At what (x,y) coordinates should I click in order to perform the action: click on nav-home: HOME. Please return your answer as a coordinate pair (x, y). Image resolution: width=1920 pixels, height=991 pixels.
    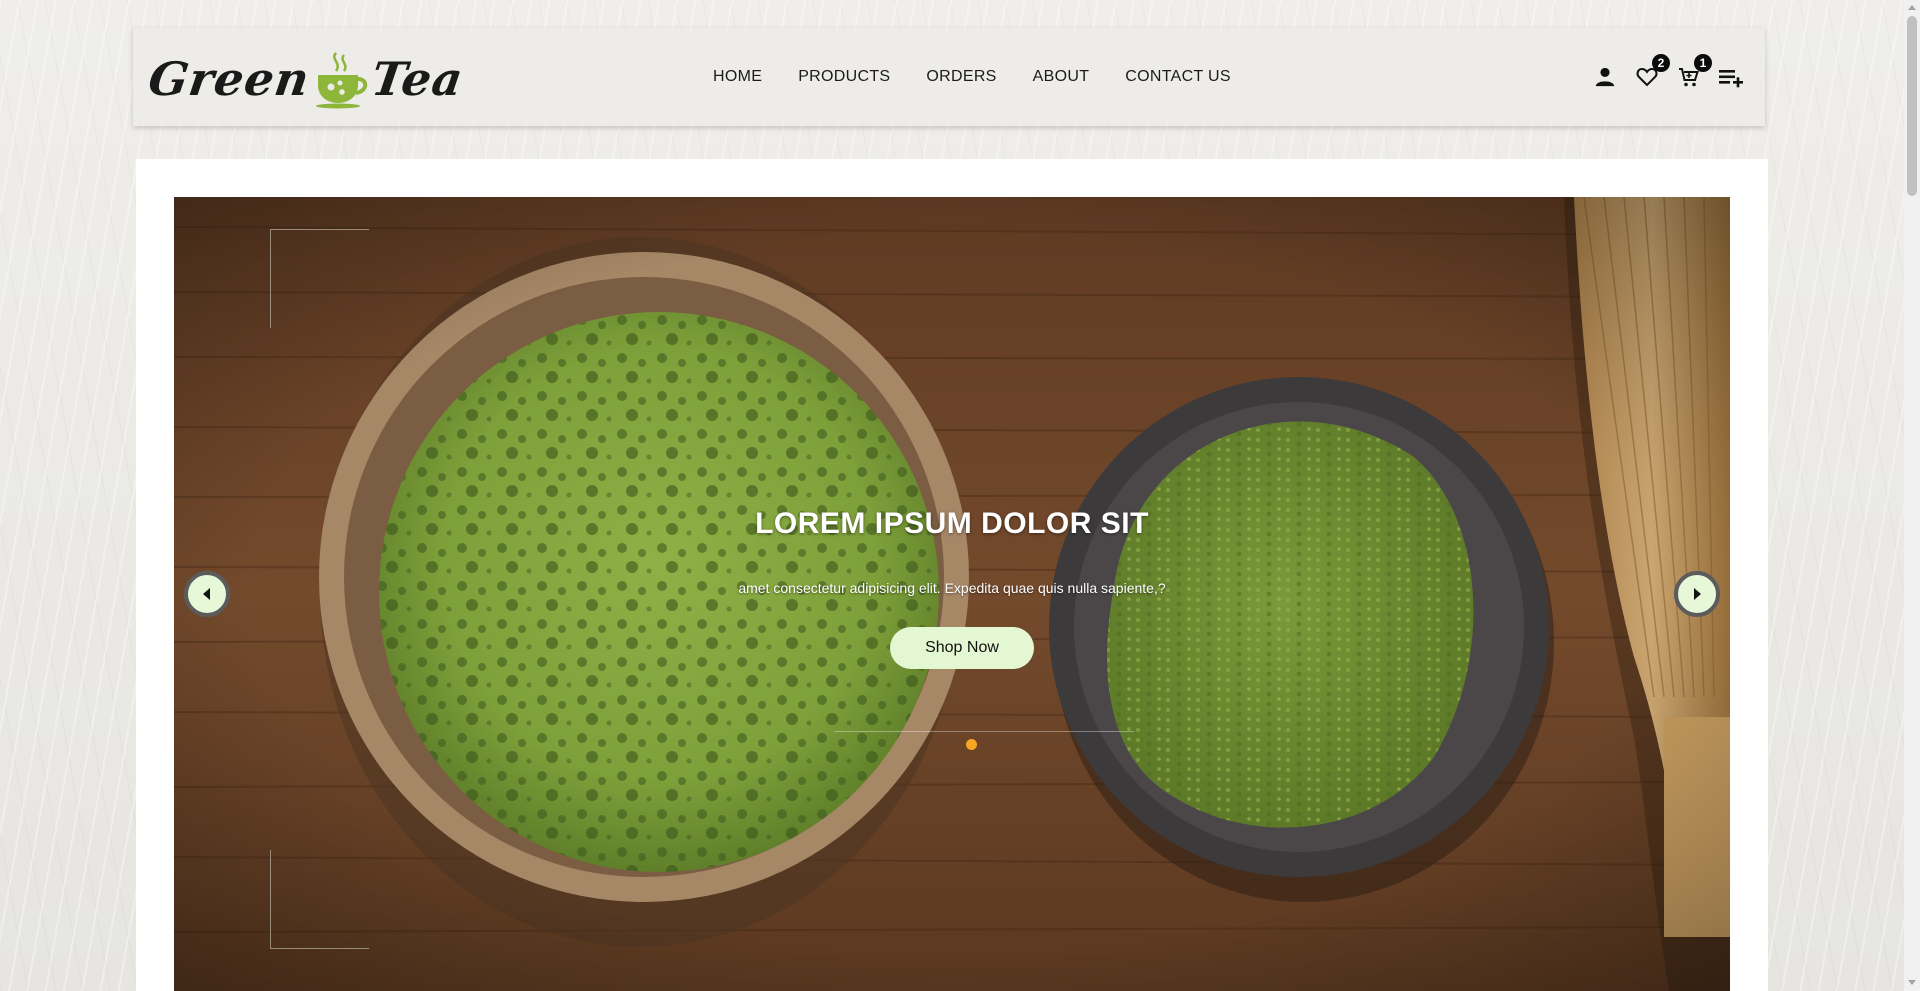
    Looking at the image, I should click on (737, 77).